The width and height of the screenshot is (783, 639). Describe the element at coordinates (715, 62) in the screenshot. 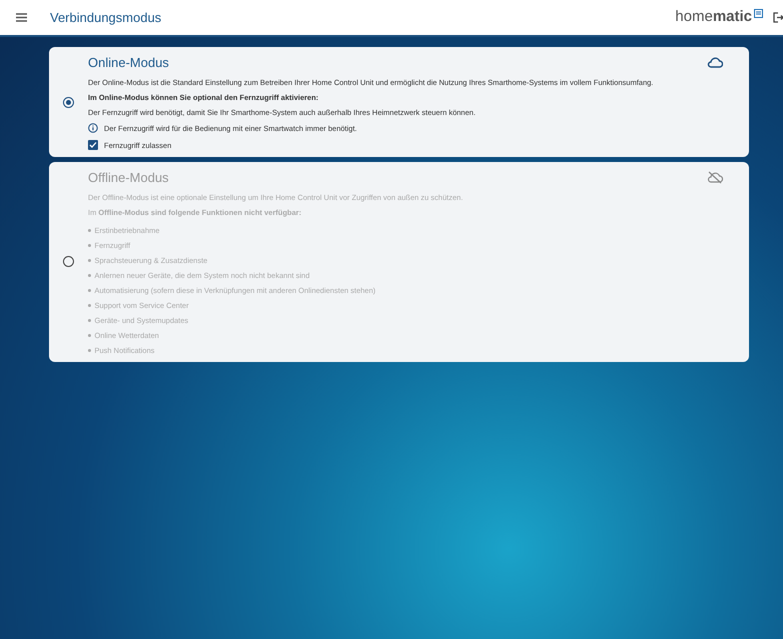

I see `cloud-icon` at that location.